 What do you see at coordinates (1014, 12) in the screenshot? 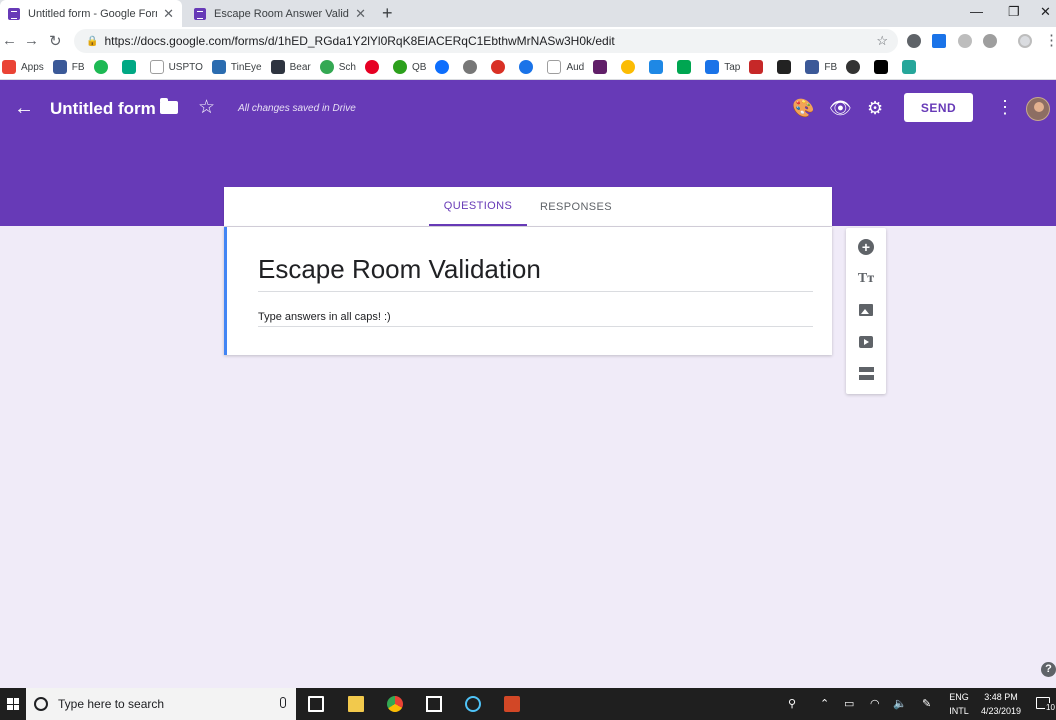
I see `restore-window-icon: ❐` at bounding box center [1014, 12].